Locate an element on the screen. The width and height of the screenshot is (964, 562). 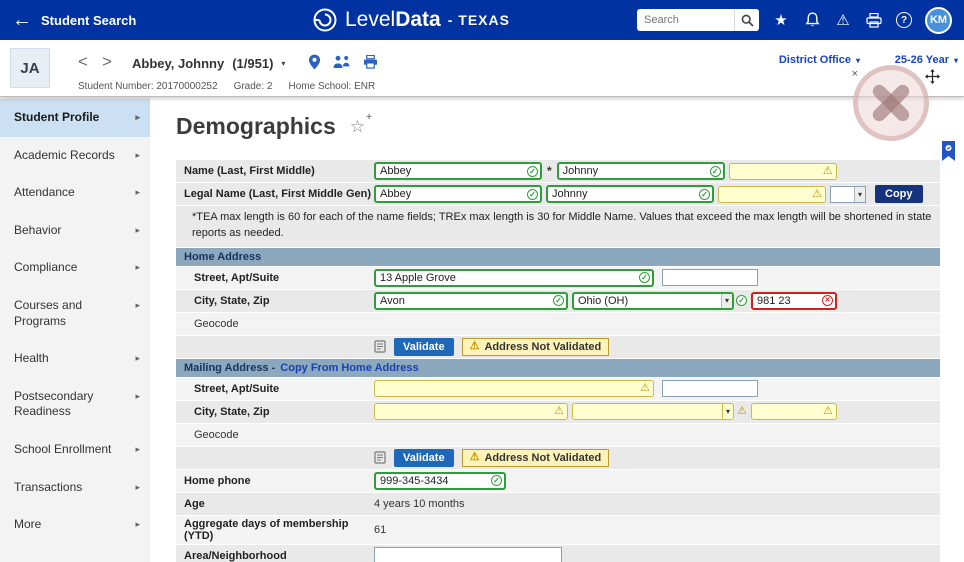
sidebar-item-school-enrollment: School Enrollment ▸ is located at coordinates (75, 450).